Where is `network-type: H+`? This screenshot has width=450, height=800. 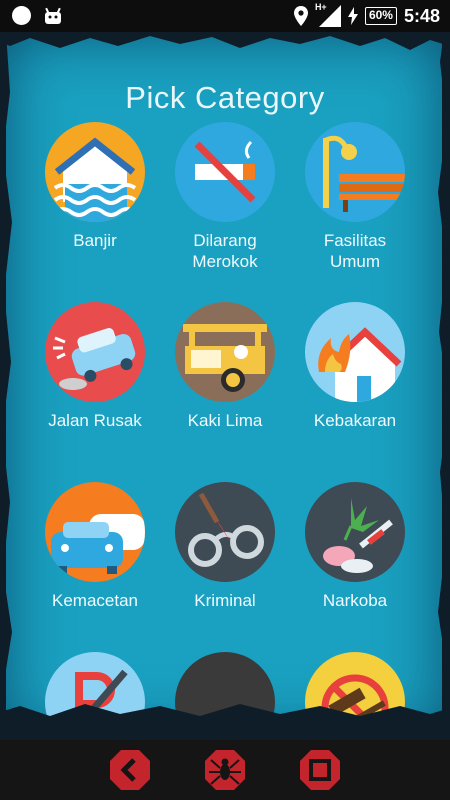 network-type: H+ is located at coordinates (320, 7).